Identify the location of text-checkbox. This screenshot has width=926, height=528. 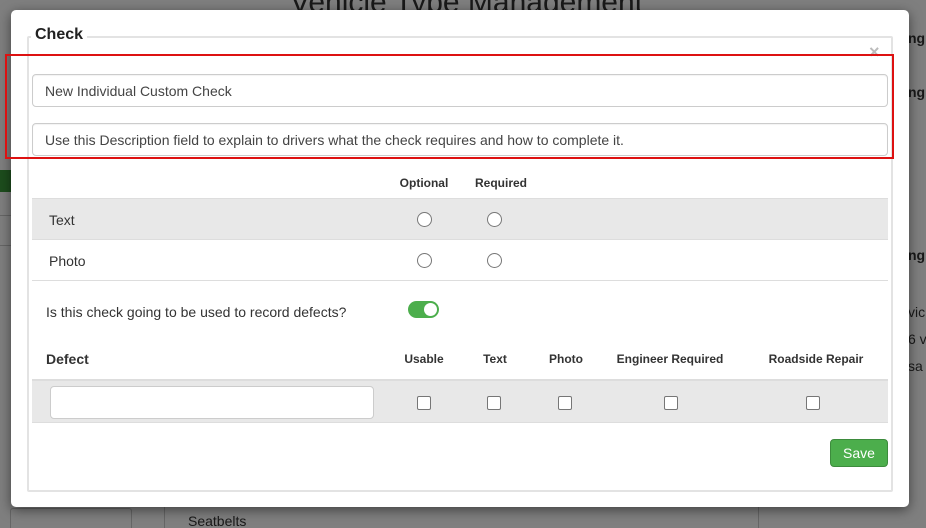
(494, 403).